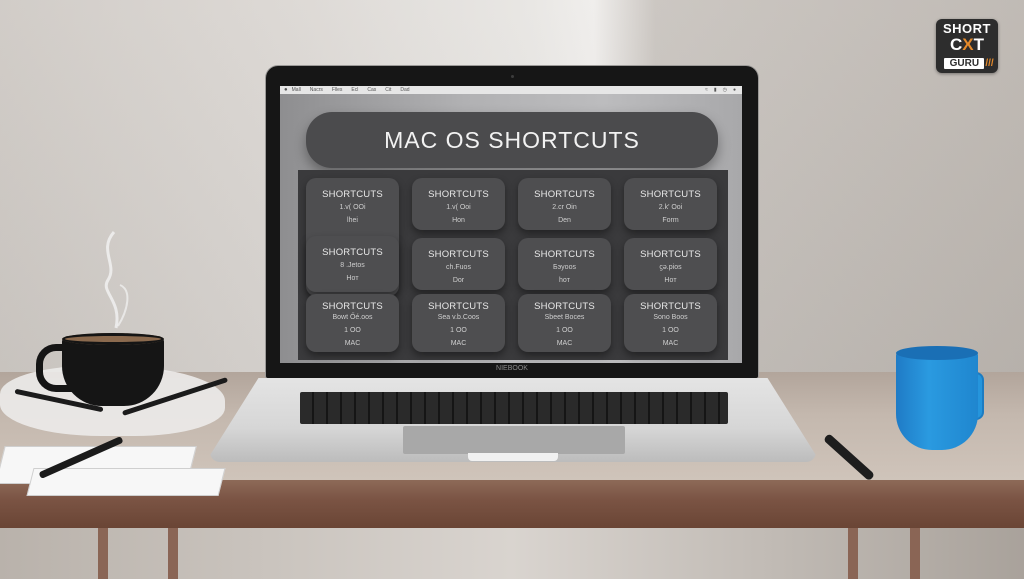  What do you see at coordinates (514, 408) in the screenshot?
I see `keyboard` at bounding box center [514, 408].